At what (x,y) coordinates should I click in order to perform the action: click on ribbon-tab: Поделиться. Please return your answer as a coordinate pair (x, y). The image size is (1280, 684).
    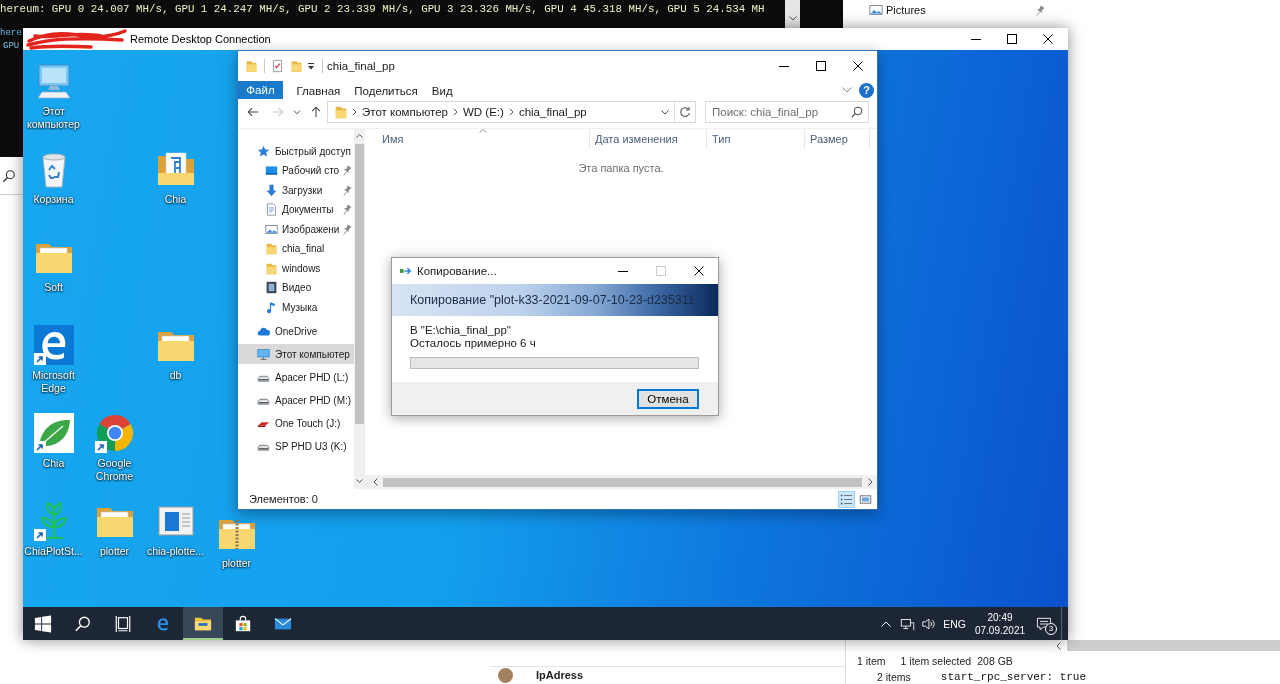
    Looking at the image, I should click on (386, 90).